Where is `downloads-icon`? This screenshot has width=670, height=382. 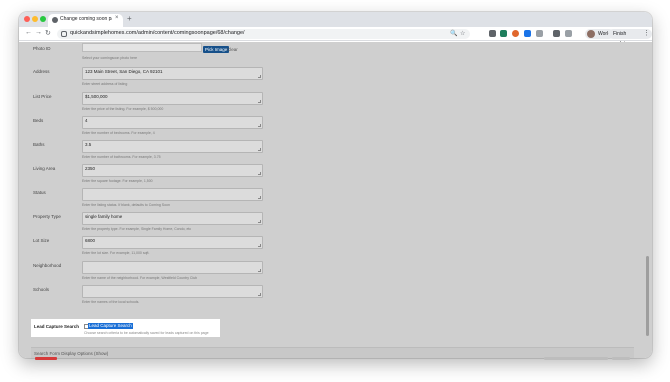
downloads-icon is located at coordinates (568, 33).